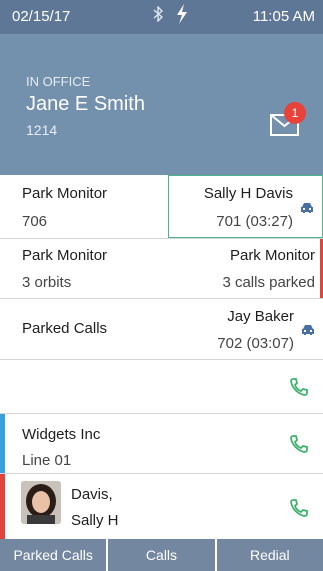 This screenshot has width=323, height=571. Describe the element at coordinates (245, 268) in the screenshot. I see `park-monitor-key-parked: Park Monitor 3 calls parked` at that location.